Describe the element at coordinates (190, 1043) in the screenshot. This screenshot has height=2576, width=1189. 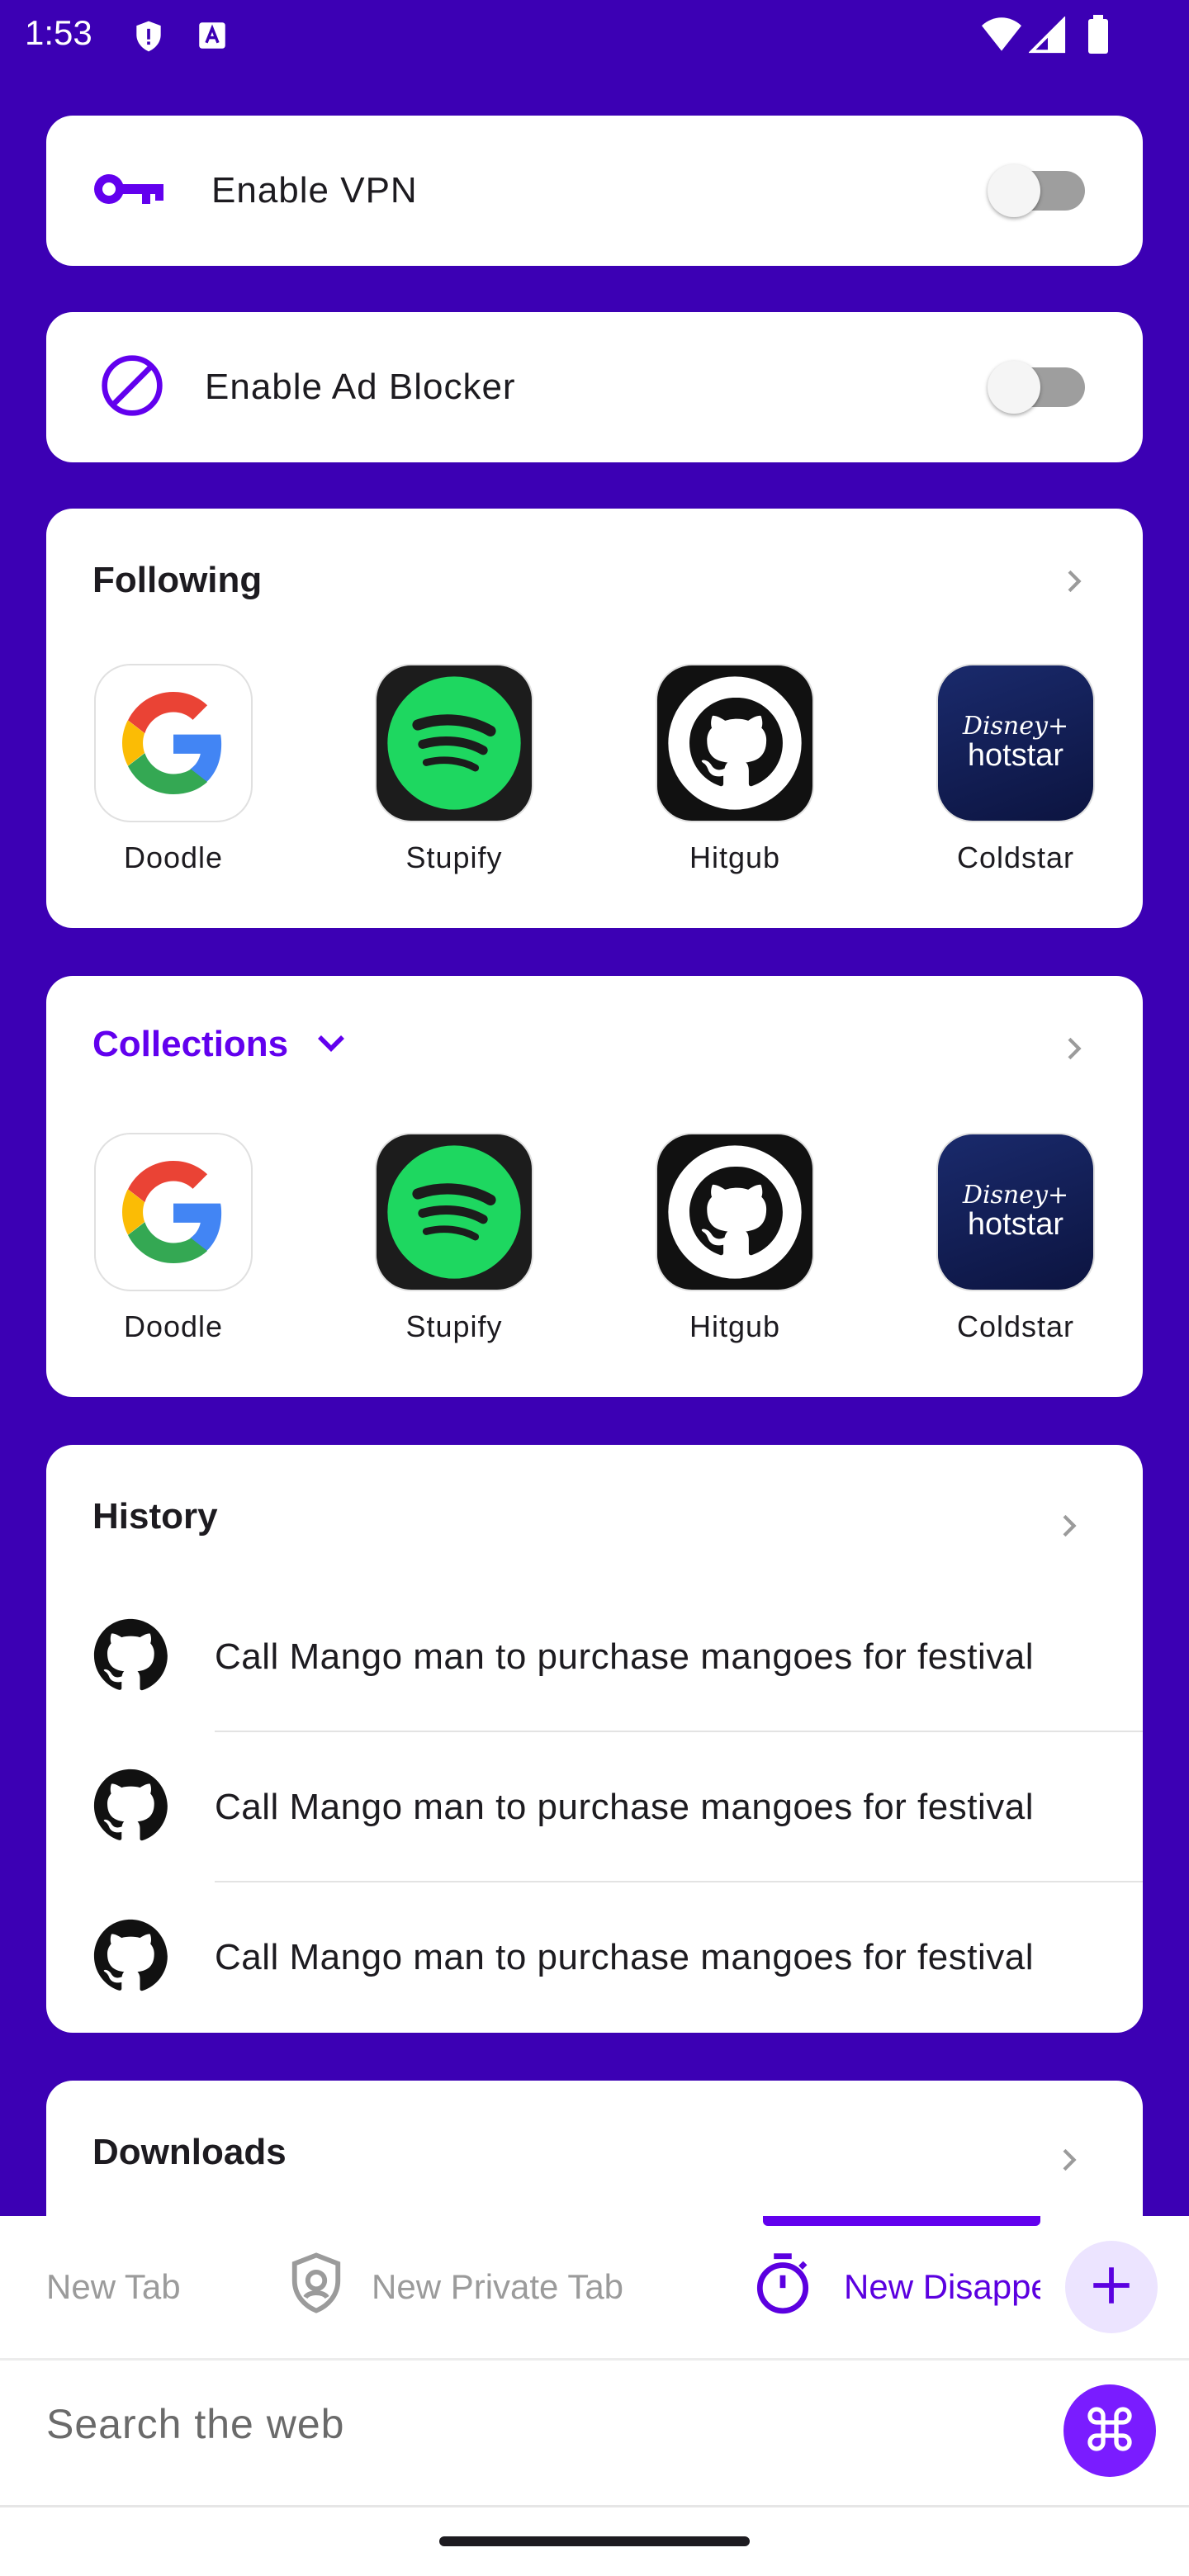
I see `collections-title: Collections` at that location.